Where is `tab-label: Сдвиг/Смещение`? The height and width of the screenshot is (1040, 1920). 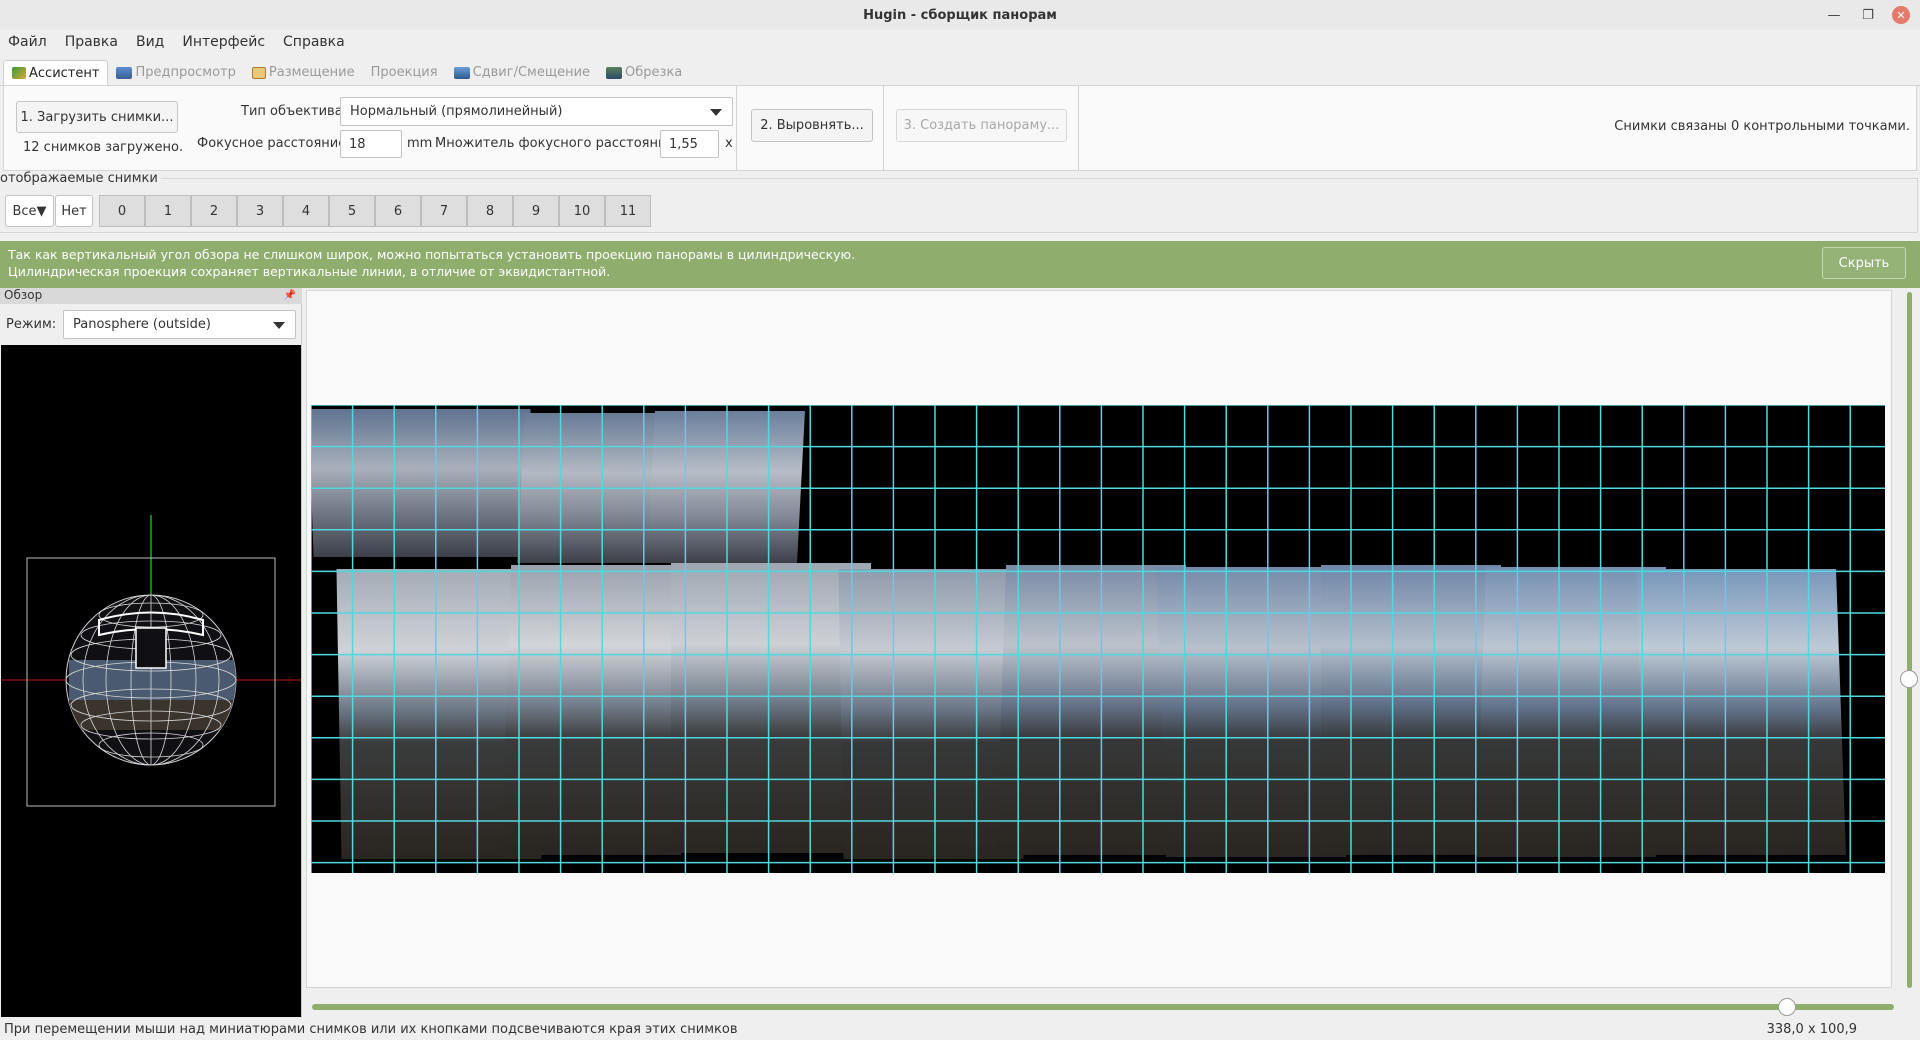 tab-label: Сдвиг/Смещение is located at coordinates (531, 72).